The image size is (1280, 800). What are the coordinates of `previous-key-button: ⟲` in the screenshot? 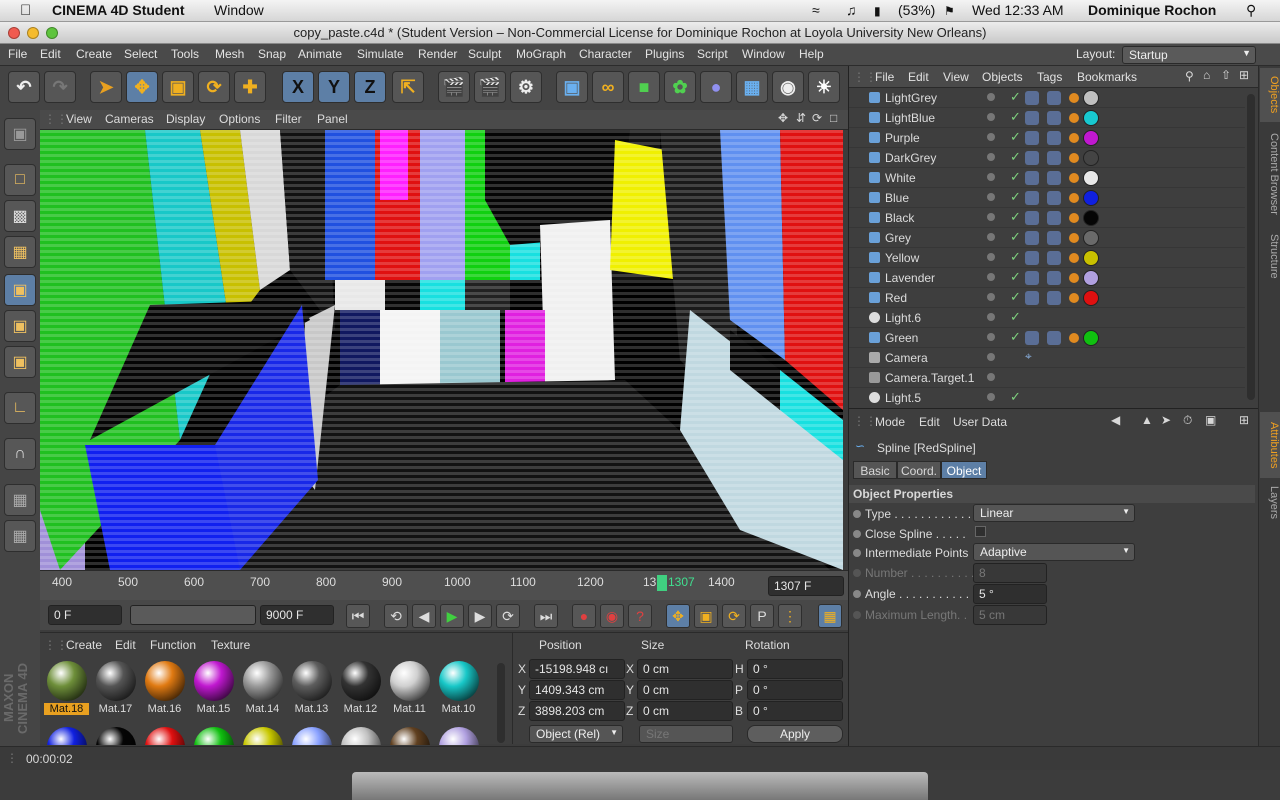 It's located at (396, 616).